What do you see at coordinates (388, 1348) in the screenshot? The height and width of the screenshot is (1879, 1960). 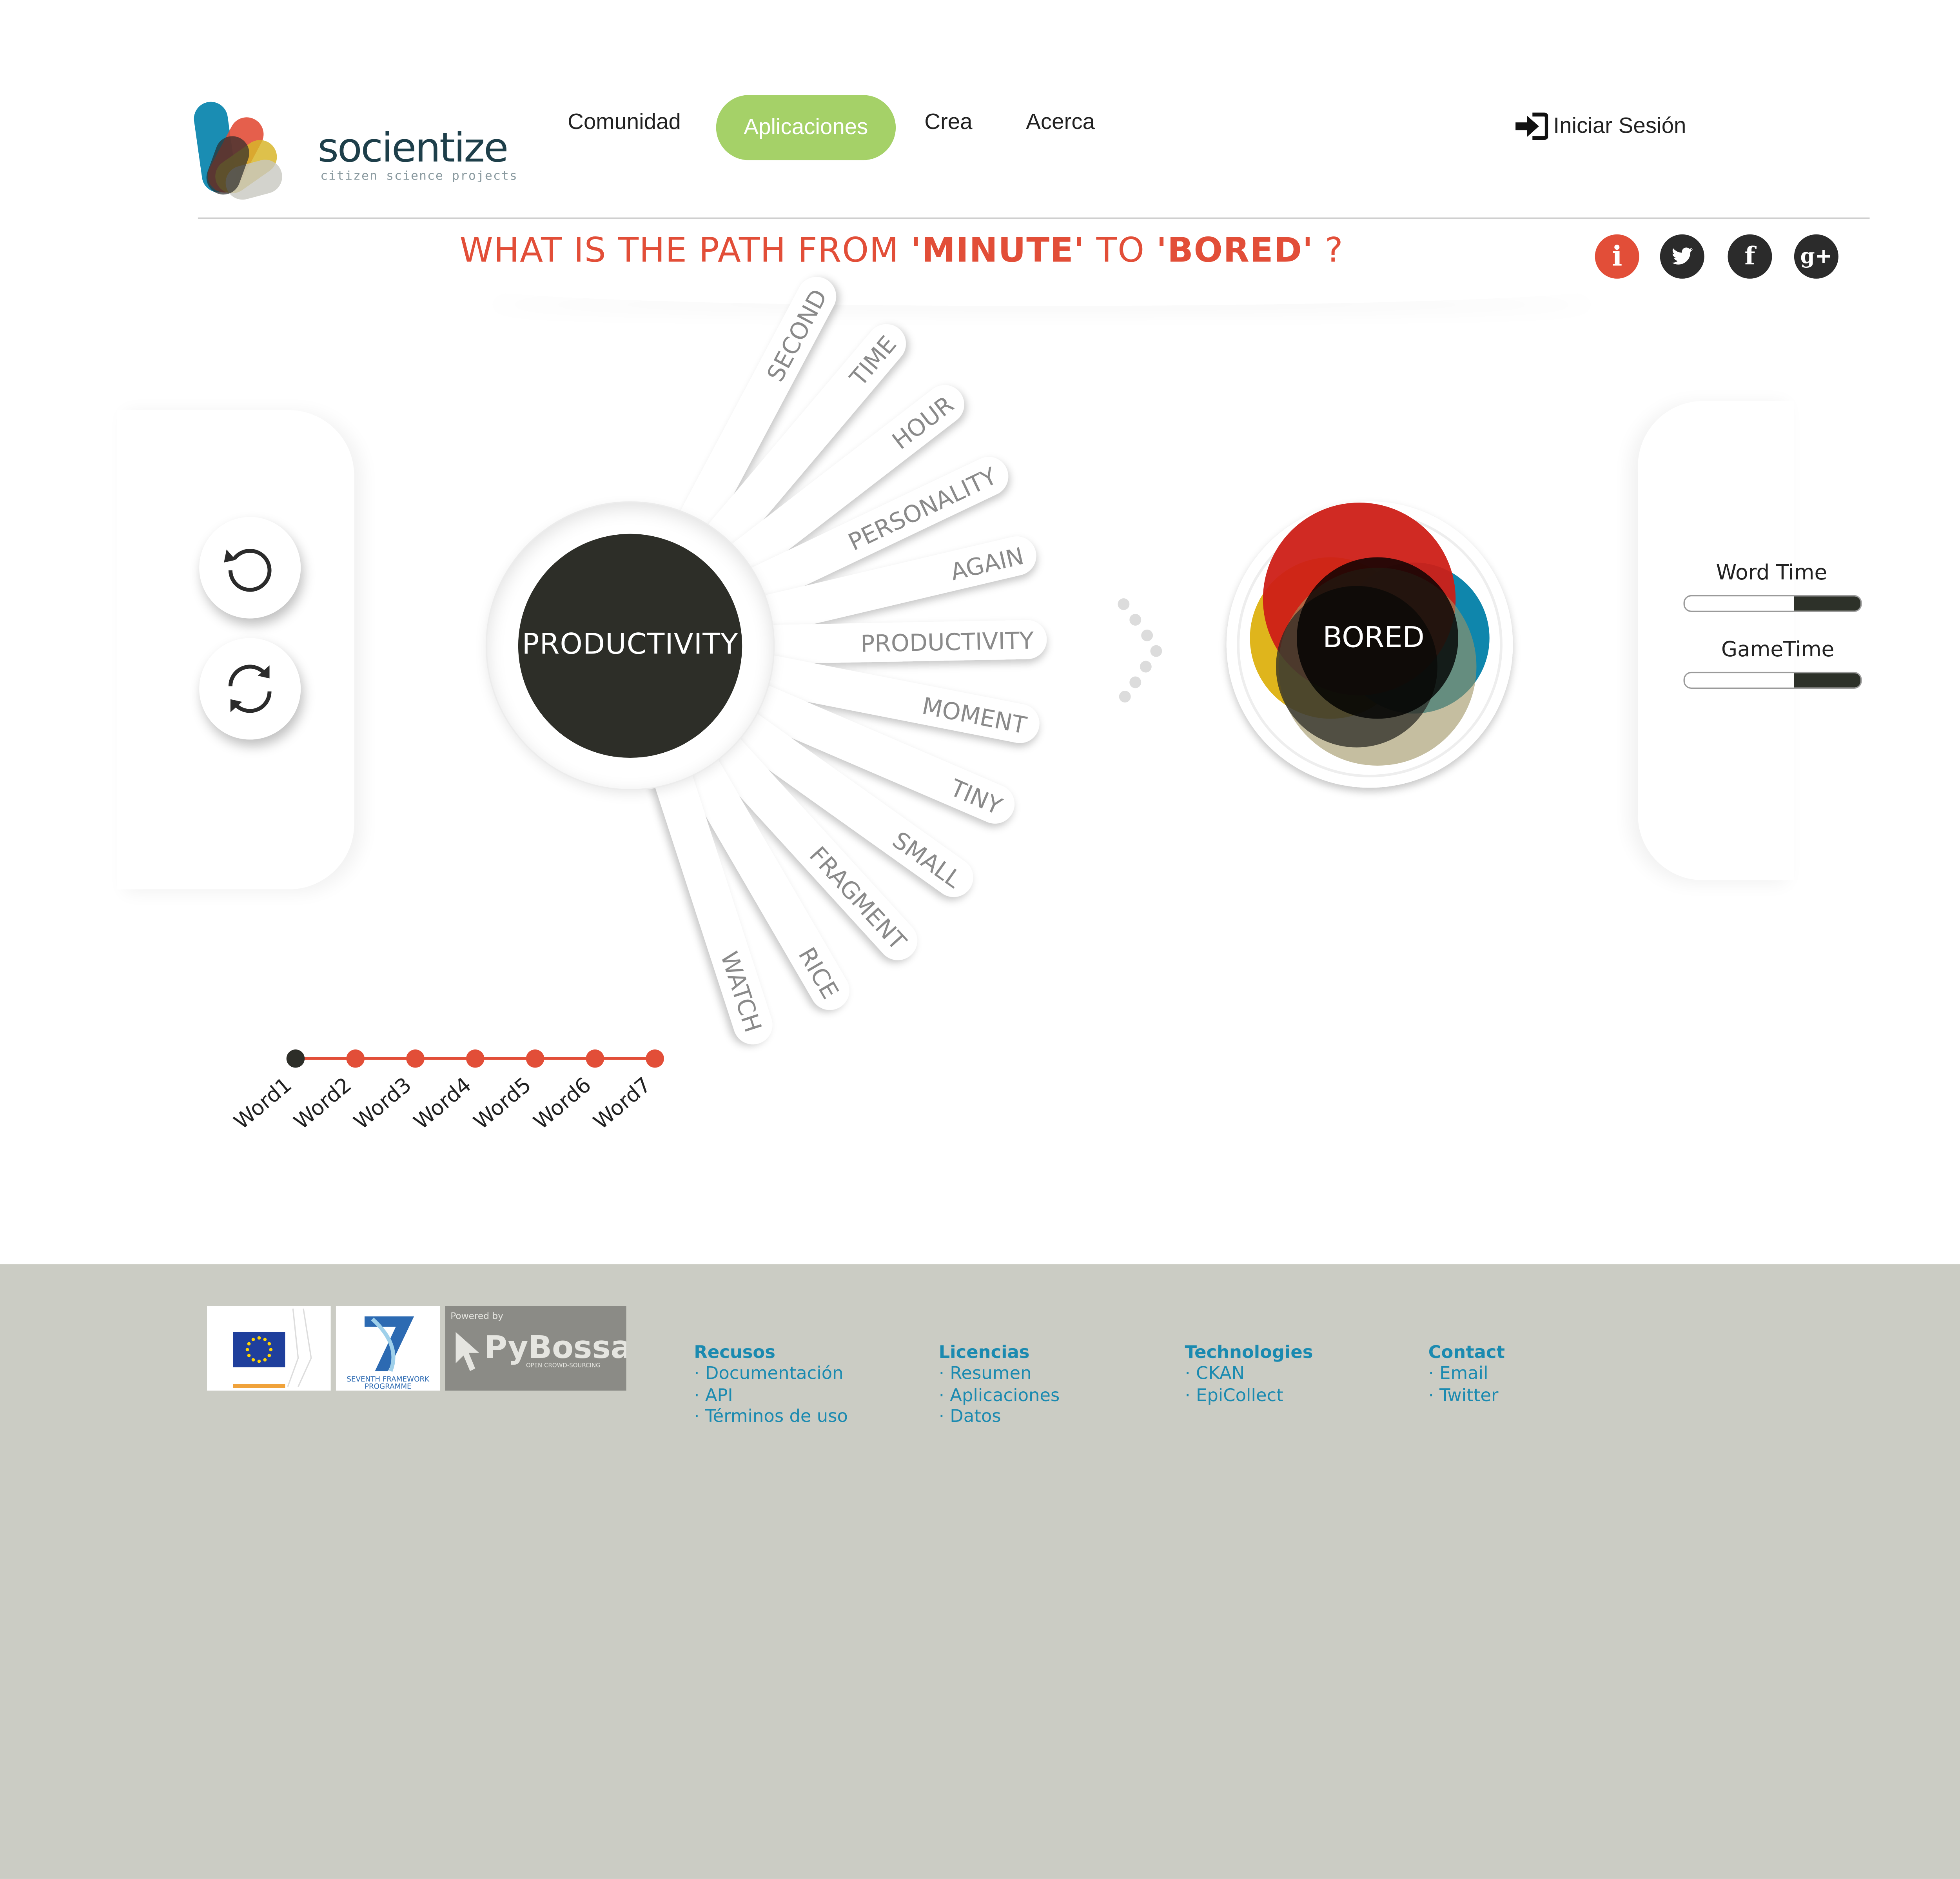 I see `fp7-logo: SEVENTH FRAMEWORK PROGRAMME` at bounding box center [388, 1348].